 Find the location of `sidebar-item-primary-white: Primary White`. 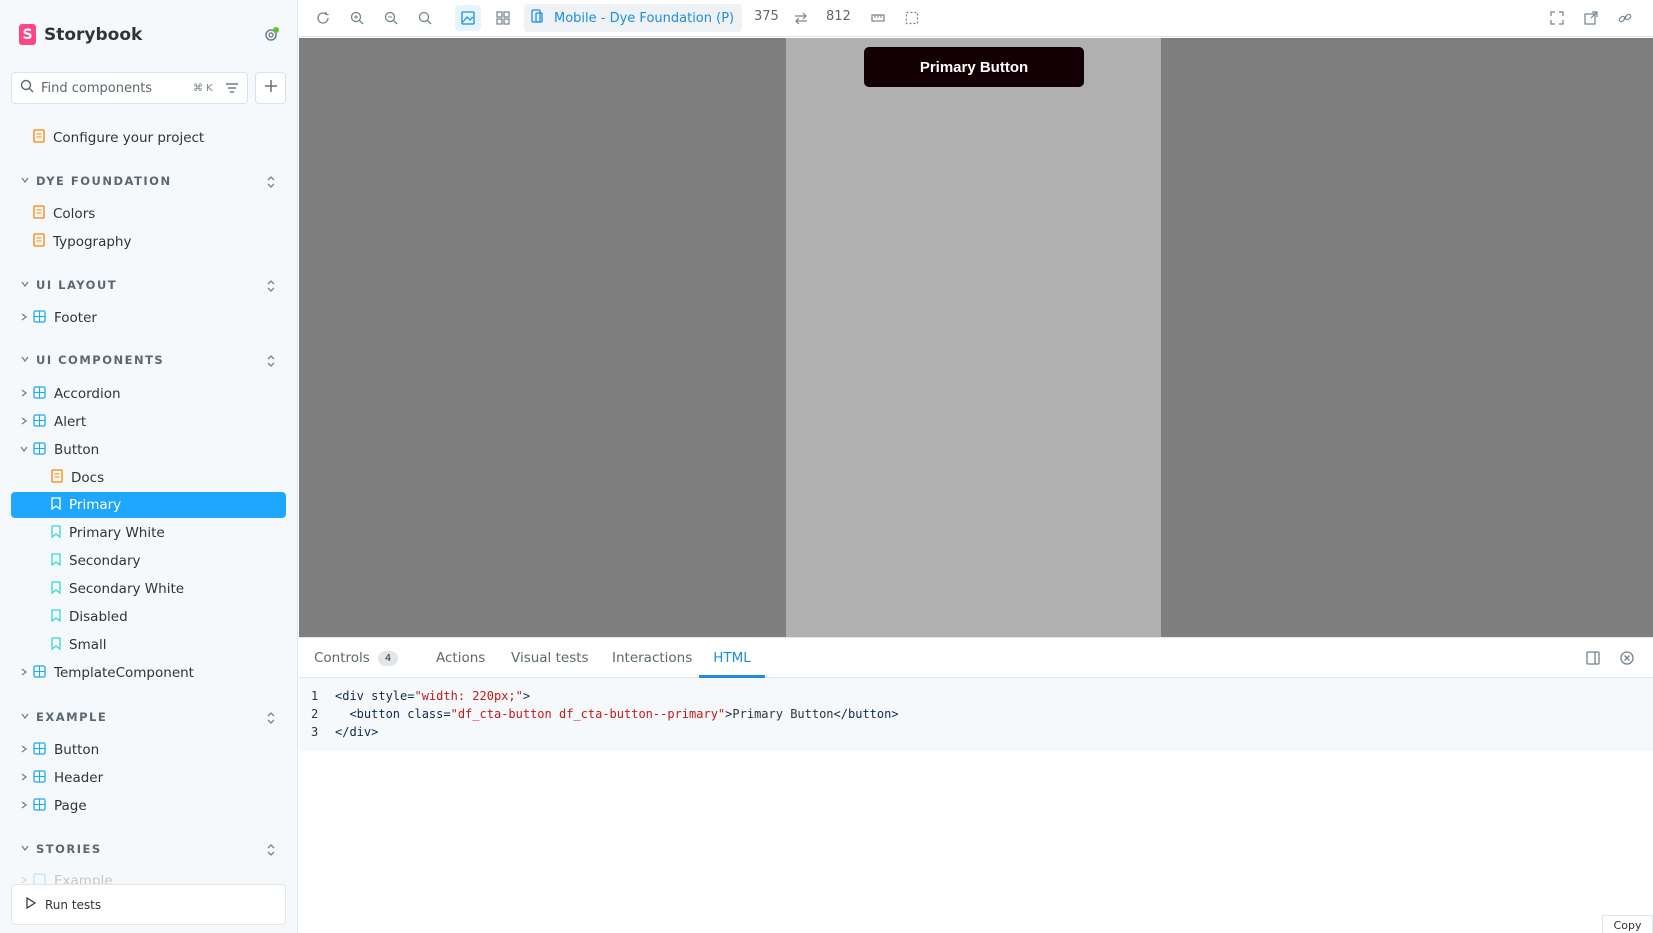

sidebar-item-primary-white: Primary White is located at coordinates (108, 533).